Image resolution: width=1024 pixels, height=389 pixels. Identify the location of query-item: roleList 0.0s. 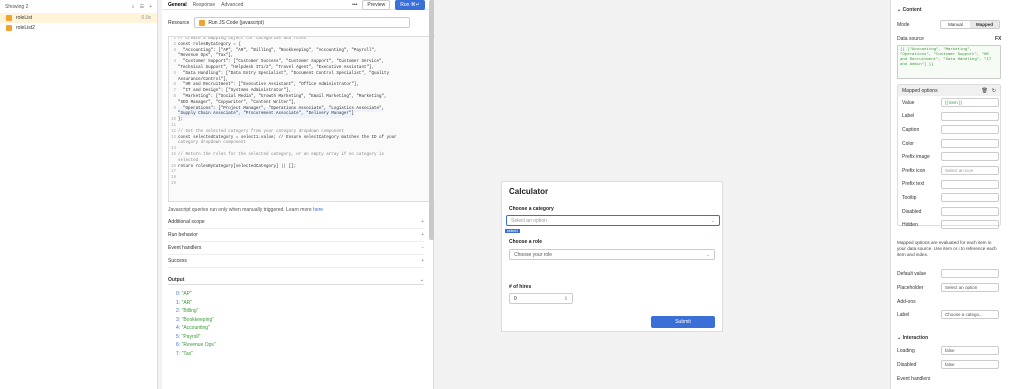
(78, 18).